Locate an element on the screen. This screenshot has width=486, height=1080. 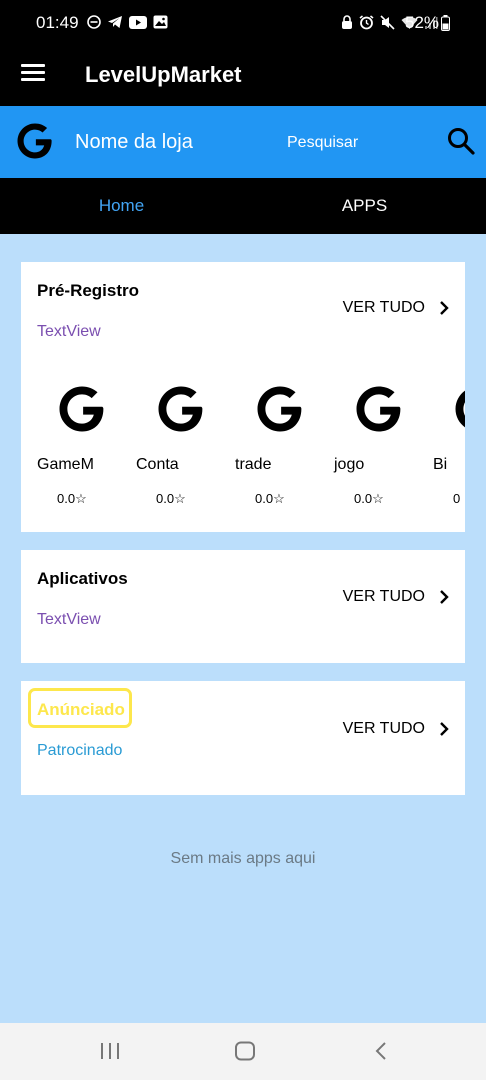
app-name: jogo is located at coordinates (349, 464).